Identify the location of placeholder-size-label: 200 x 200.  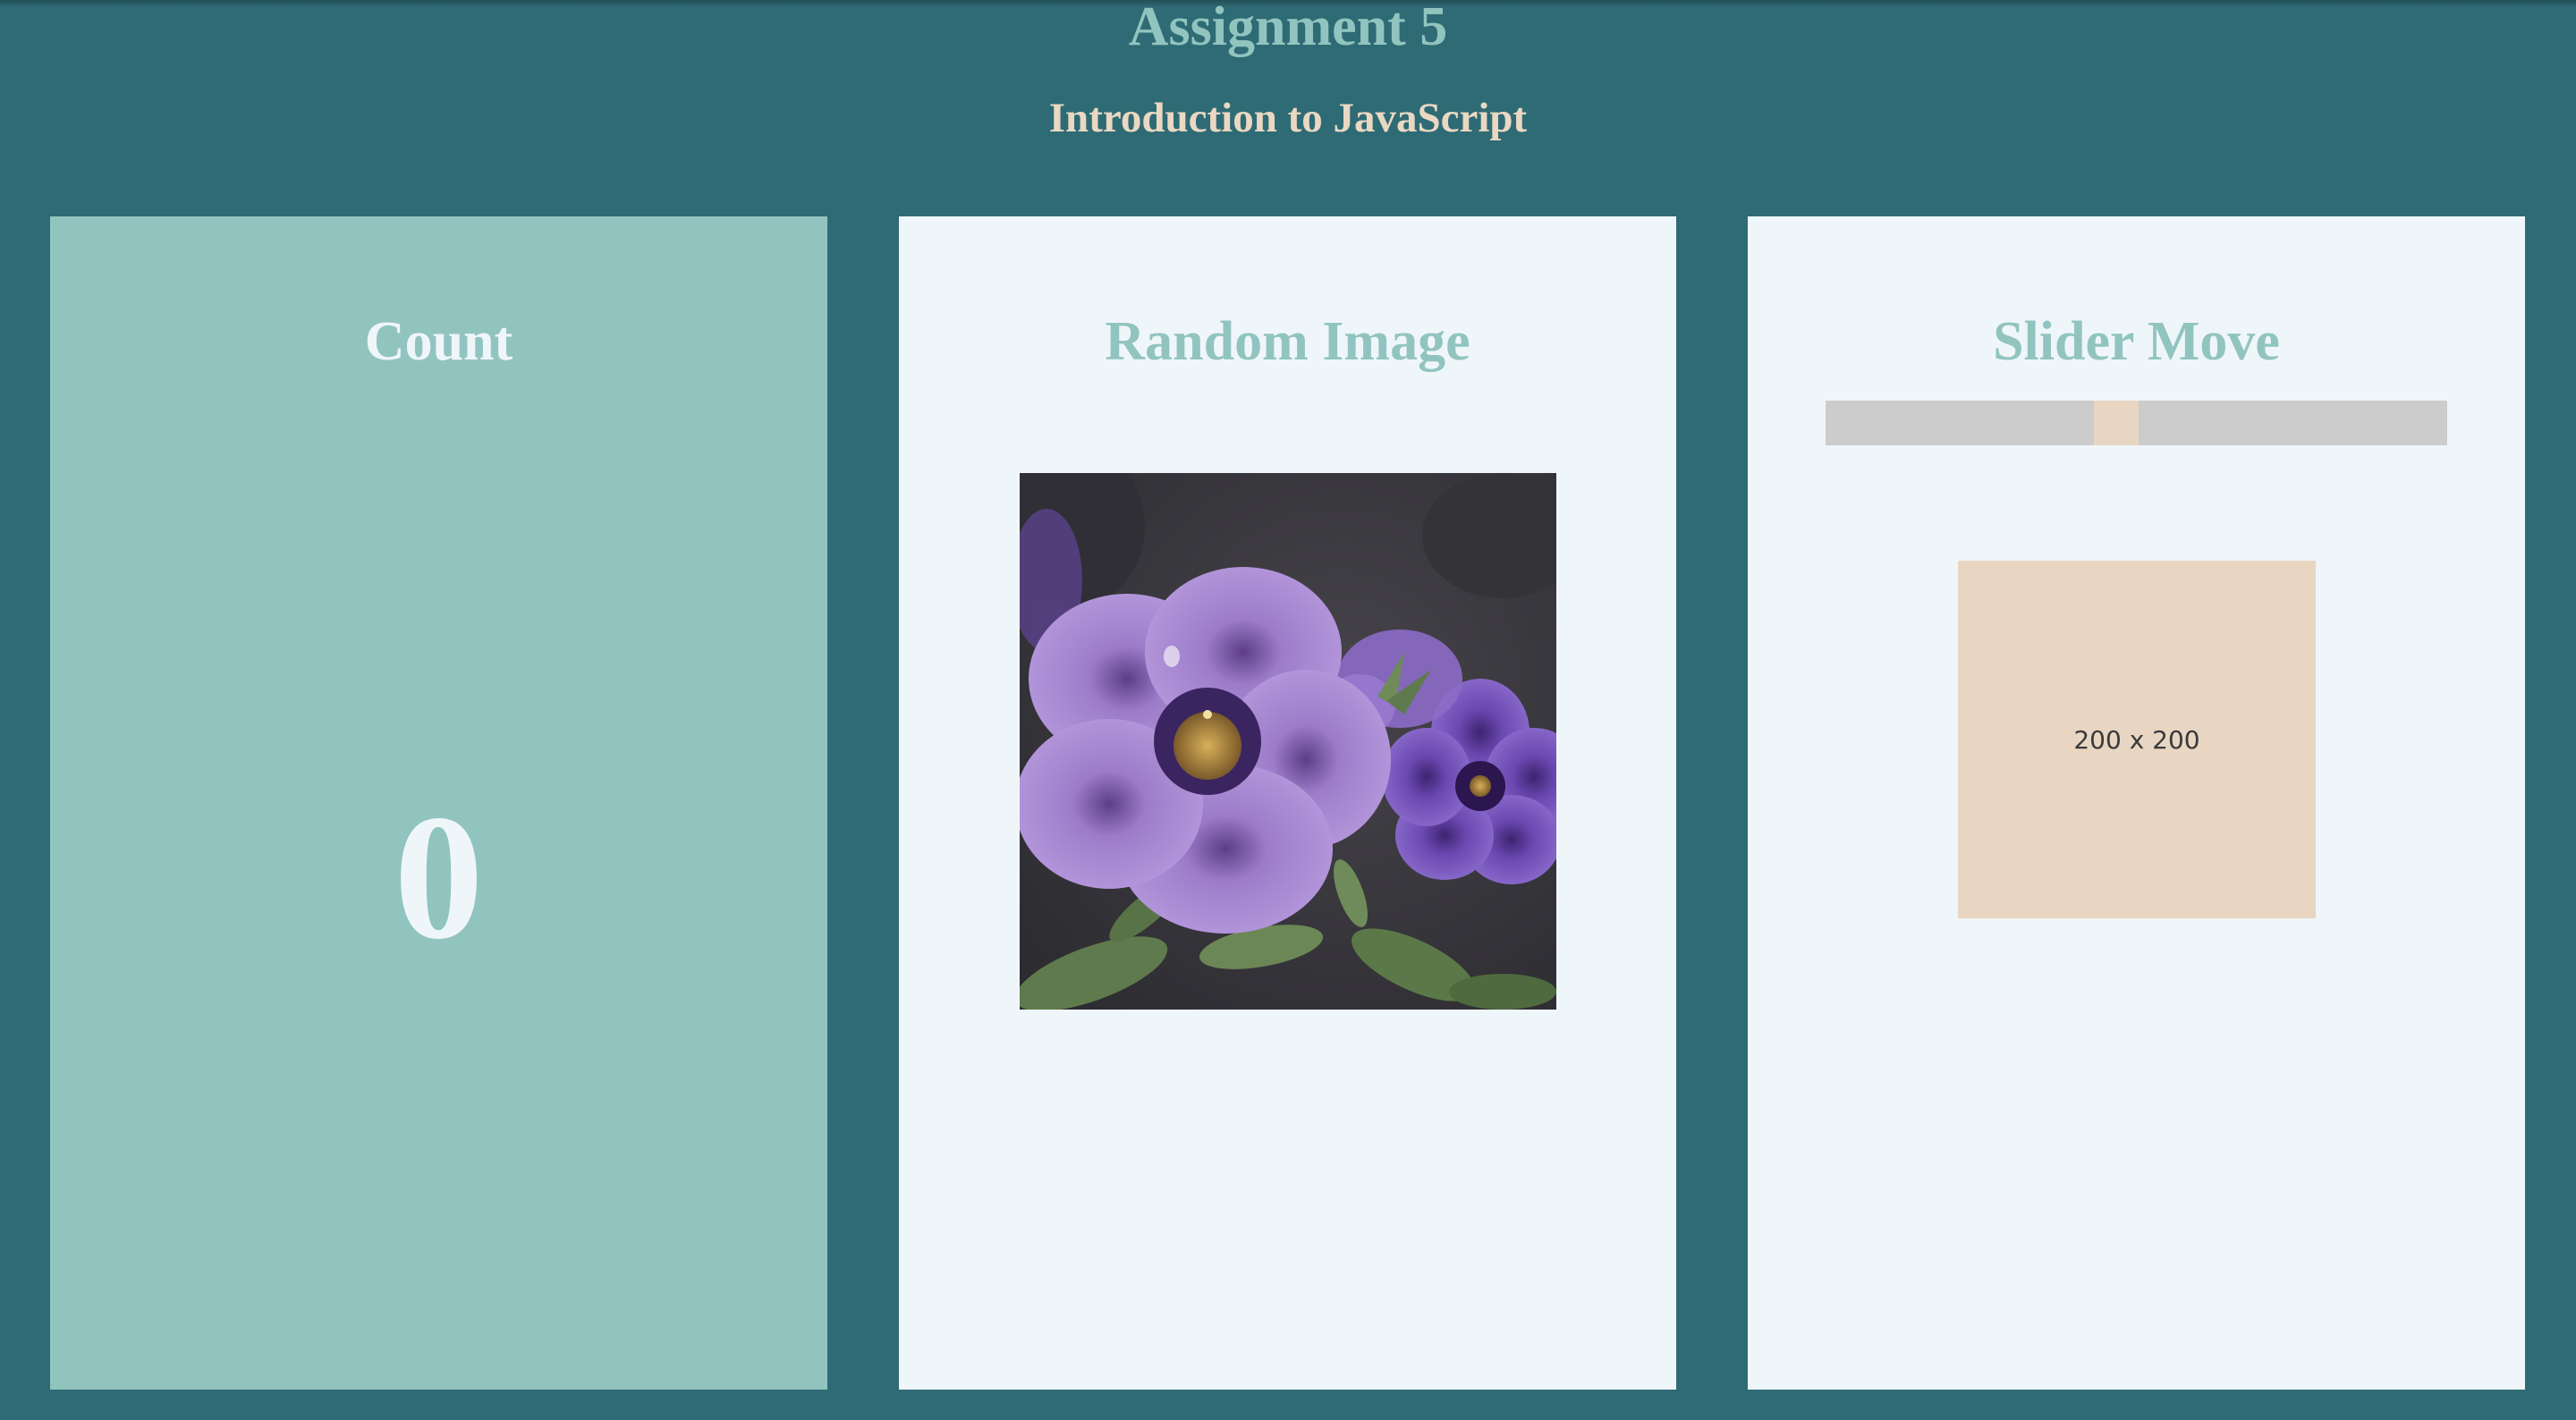
(2136, 739).